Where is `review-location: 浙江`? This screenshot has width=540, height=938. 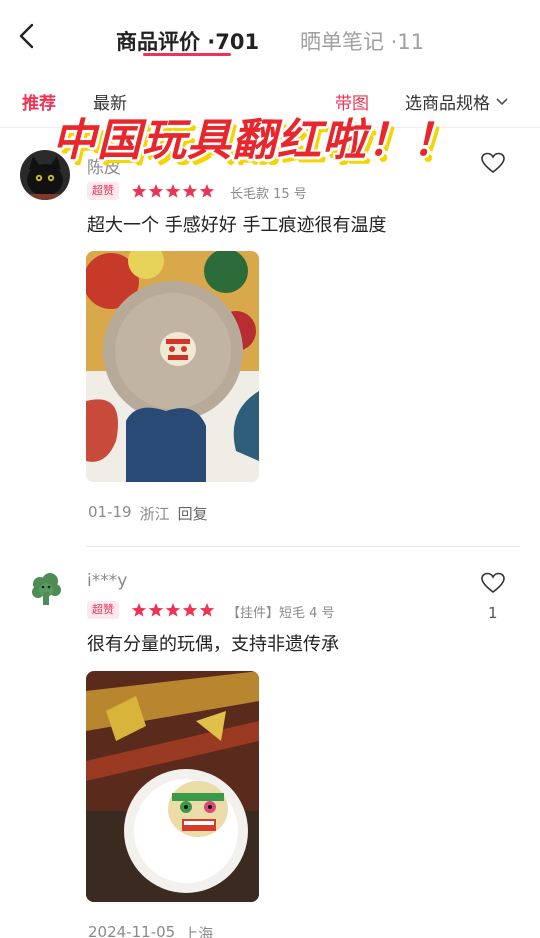
review-location: 浙江 is located at coordinates (154, 514).